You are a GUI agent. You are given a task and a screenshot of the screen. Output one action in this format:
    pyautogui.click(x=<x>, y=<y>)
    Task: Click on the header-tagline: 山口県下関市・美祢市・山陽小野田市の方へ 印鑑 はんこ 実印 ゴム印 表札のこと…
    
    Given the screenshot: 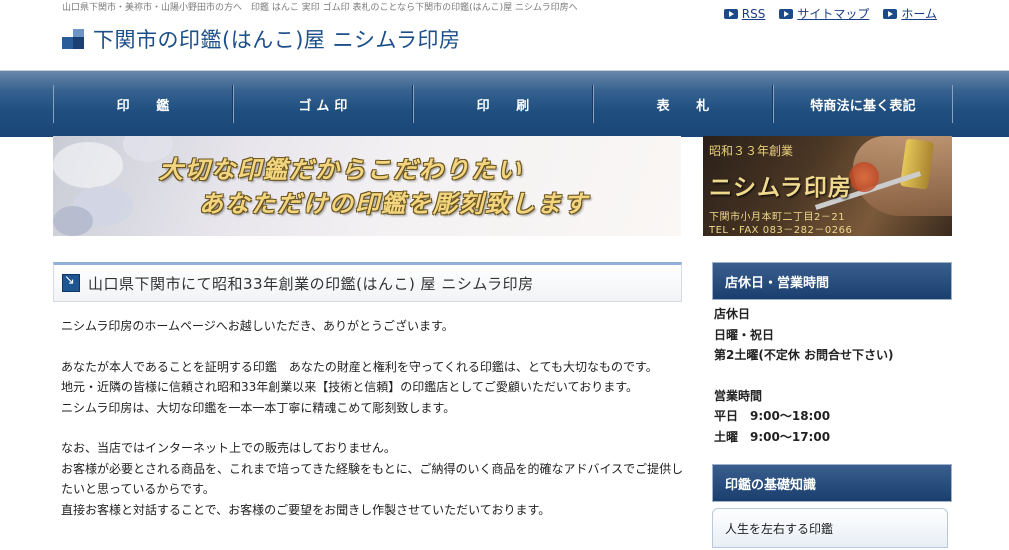 What is the action you would take?
    pyautogui.click(x=320, y=8)
    